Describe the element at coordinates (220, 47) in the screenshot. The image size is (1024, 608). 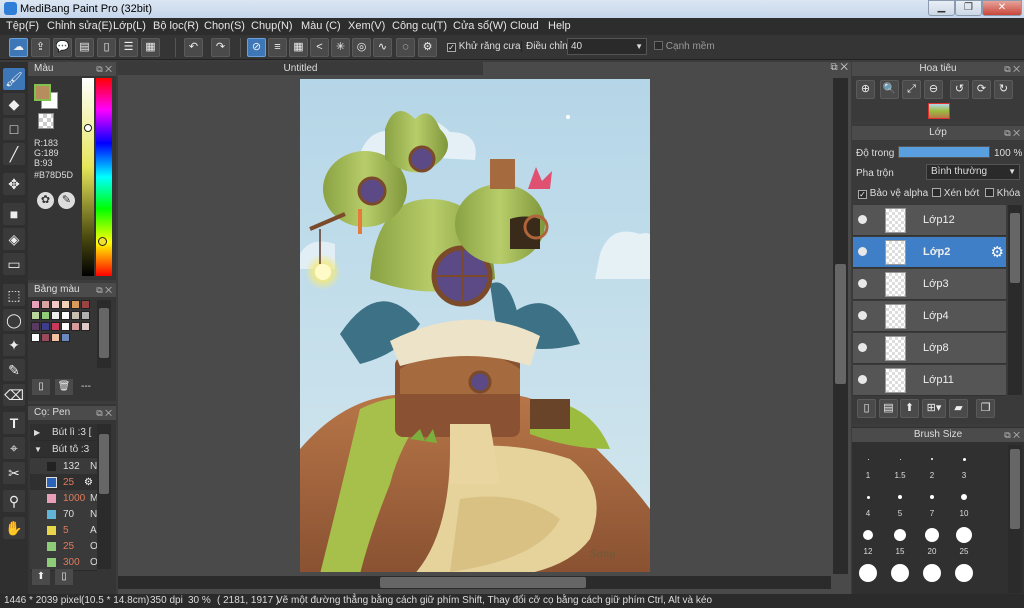
I see `redo-icon: ↷` at that location.